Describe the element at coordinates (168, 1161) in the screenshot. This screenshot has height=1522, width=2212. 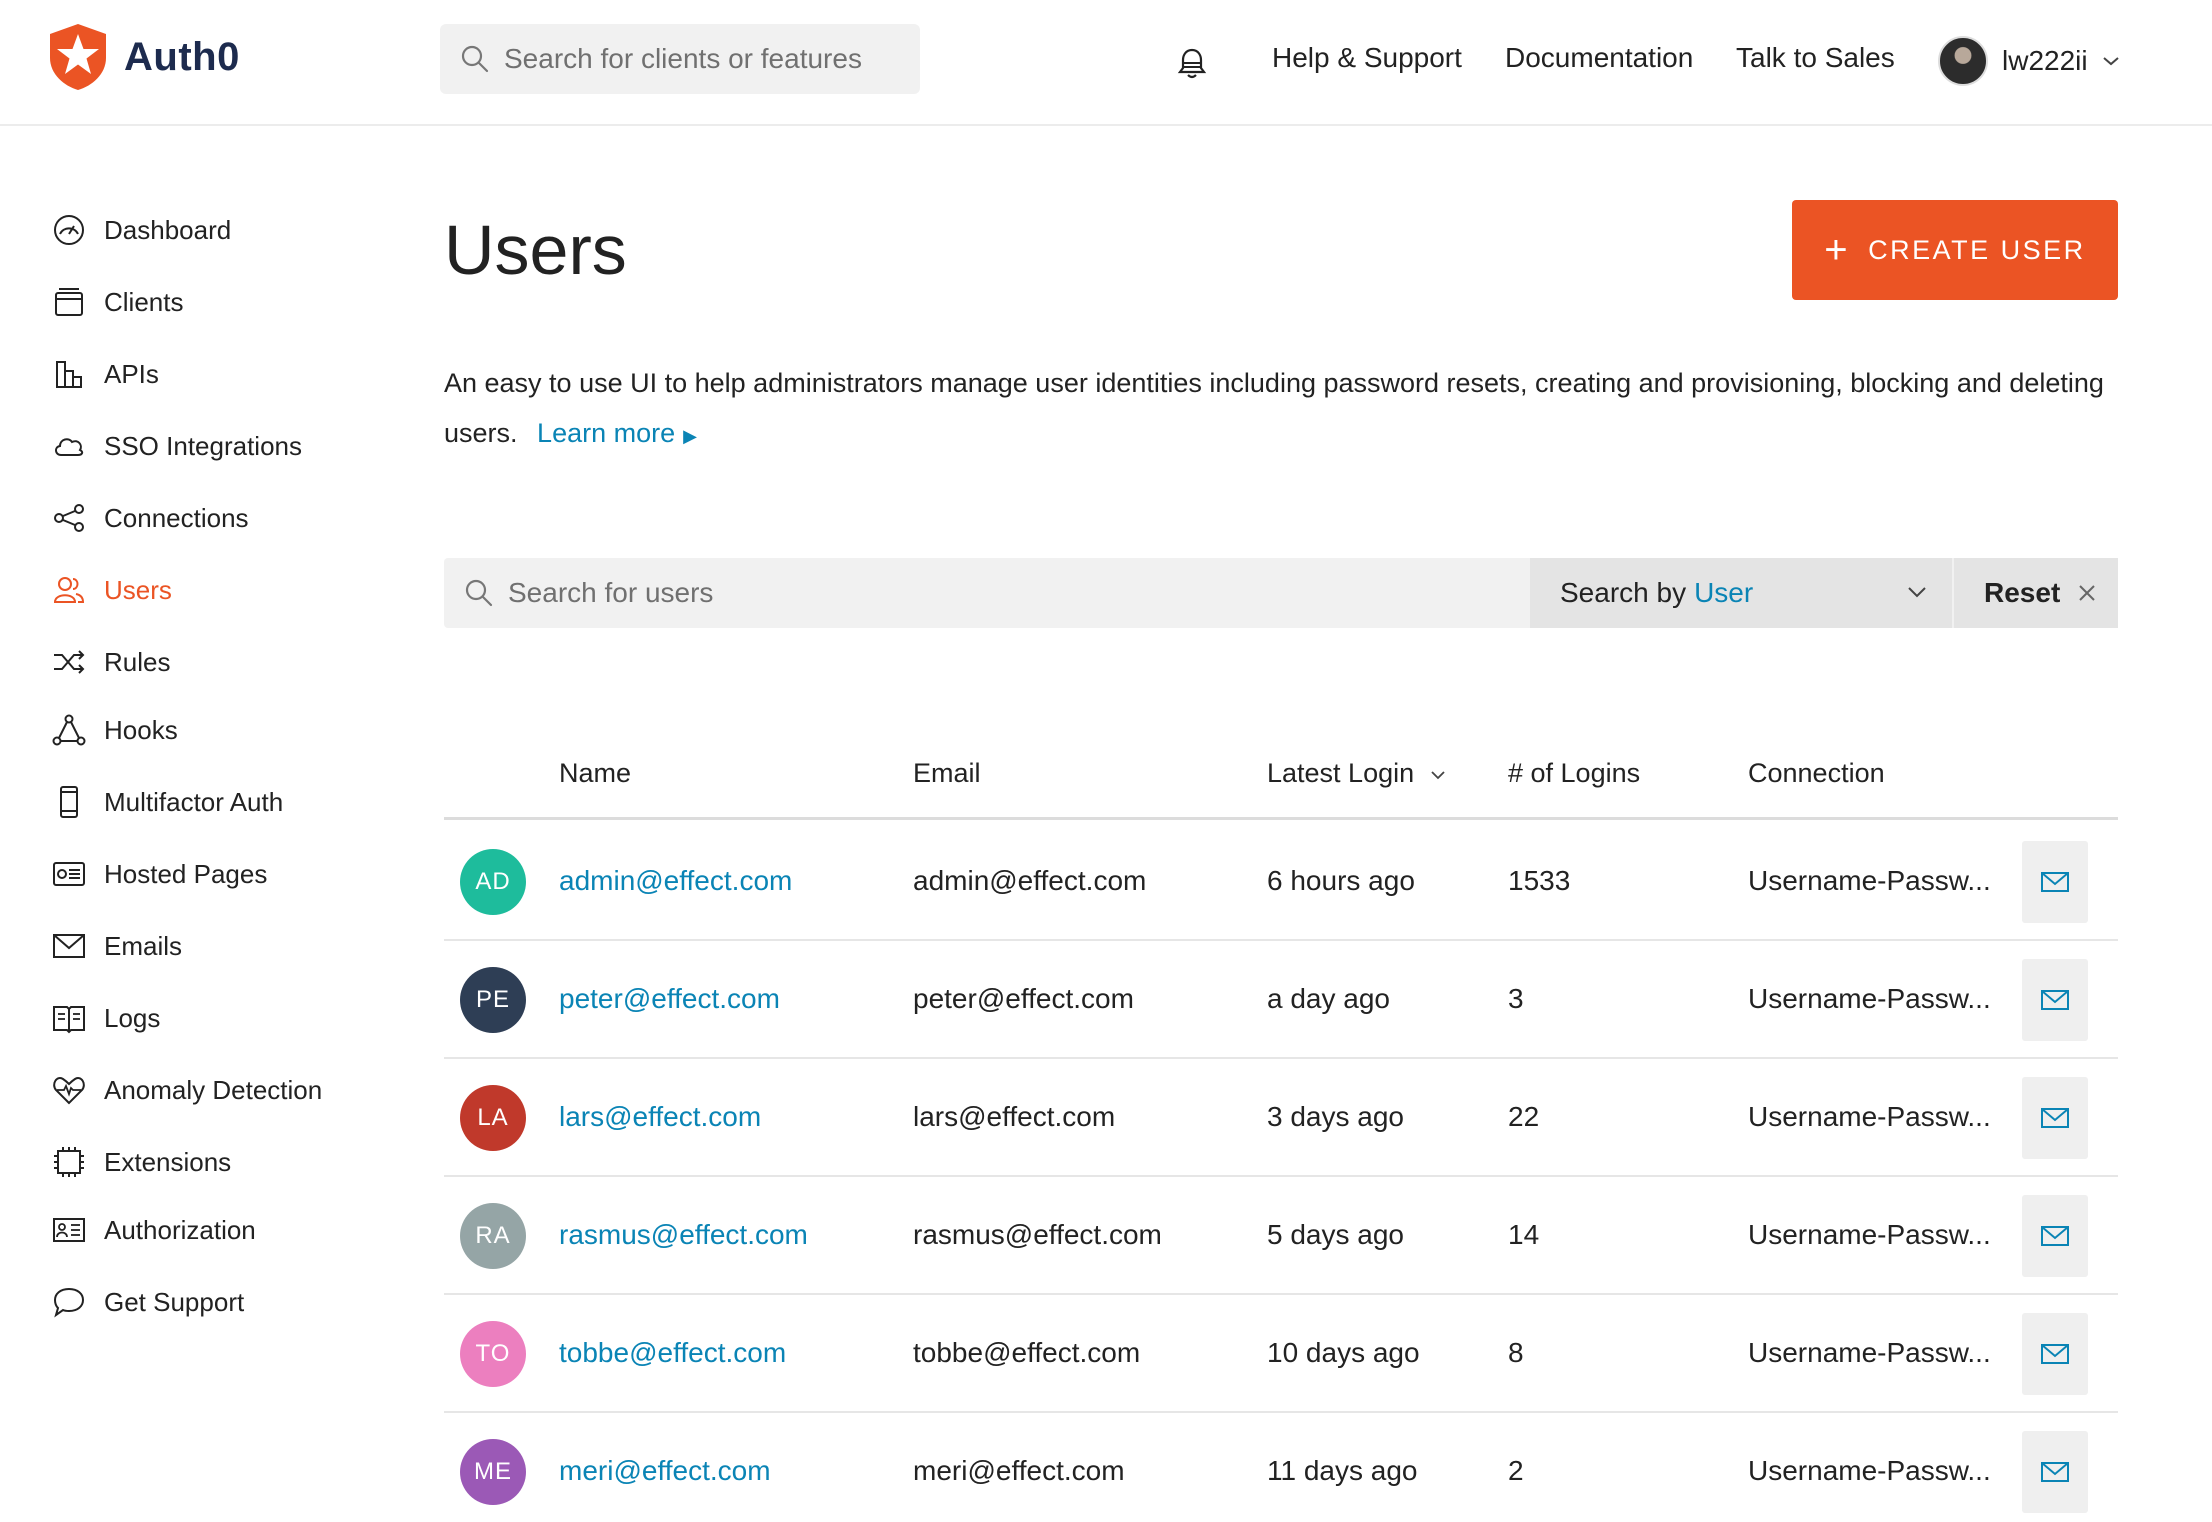
I see `sidebar-item-label: Extensions` at that location.